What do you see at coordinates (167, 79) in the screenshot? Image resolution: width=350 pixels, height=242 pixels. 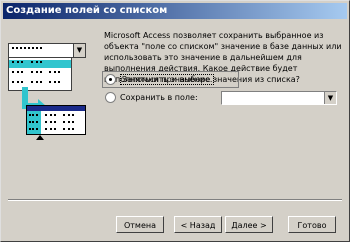 I see `option-remember-label: Запомнить значение.` at bounding box center [167, 79].